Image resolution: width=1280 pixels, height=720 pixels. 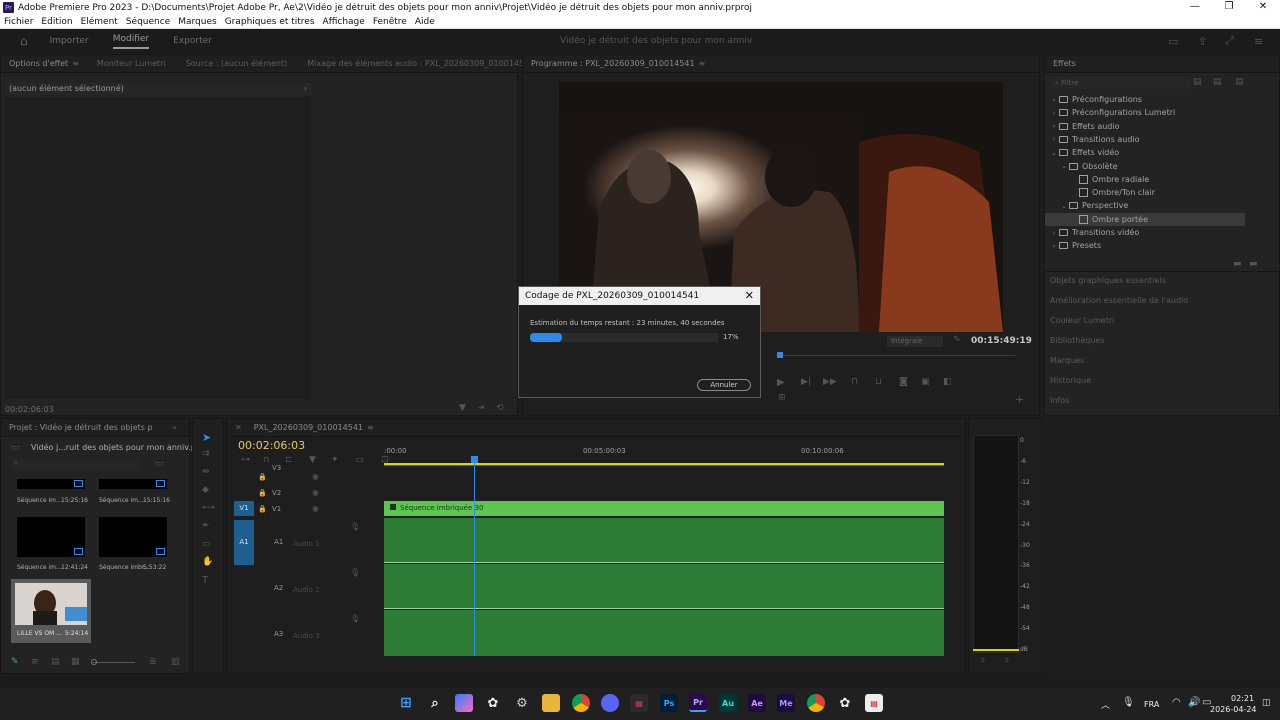 I want to click on menu-element: Elément, so click(x=99, y=22).